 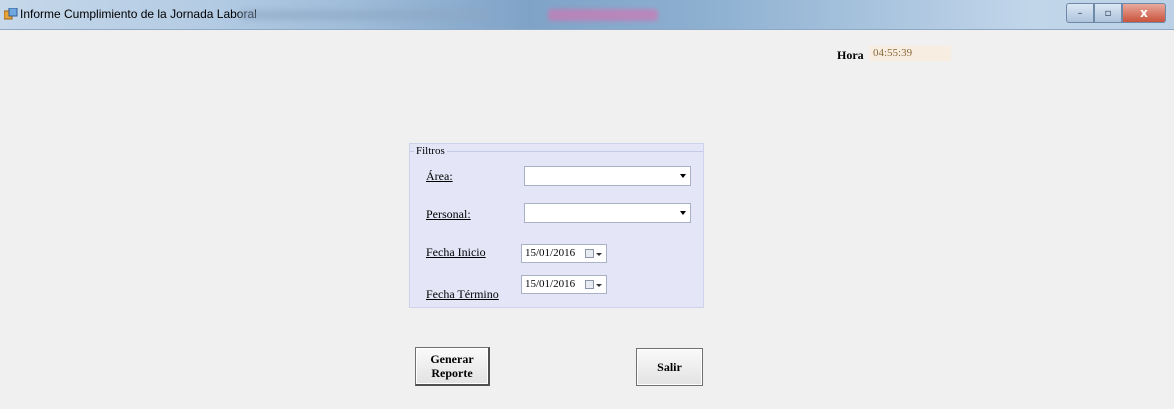 What do you see at coordinates (456, 252) in the screenshot?
I see `fecha-inicio-label: Fecha Inicio` at bounding box center [456, 252].